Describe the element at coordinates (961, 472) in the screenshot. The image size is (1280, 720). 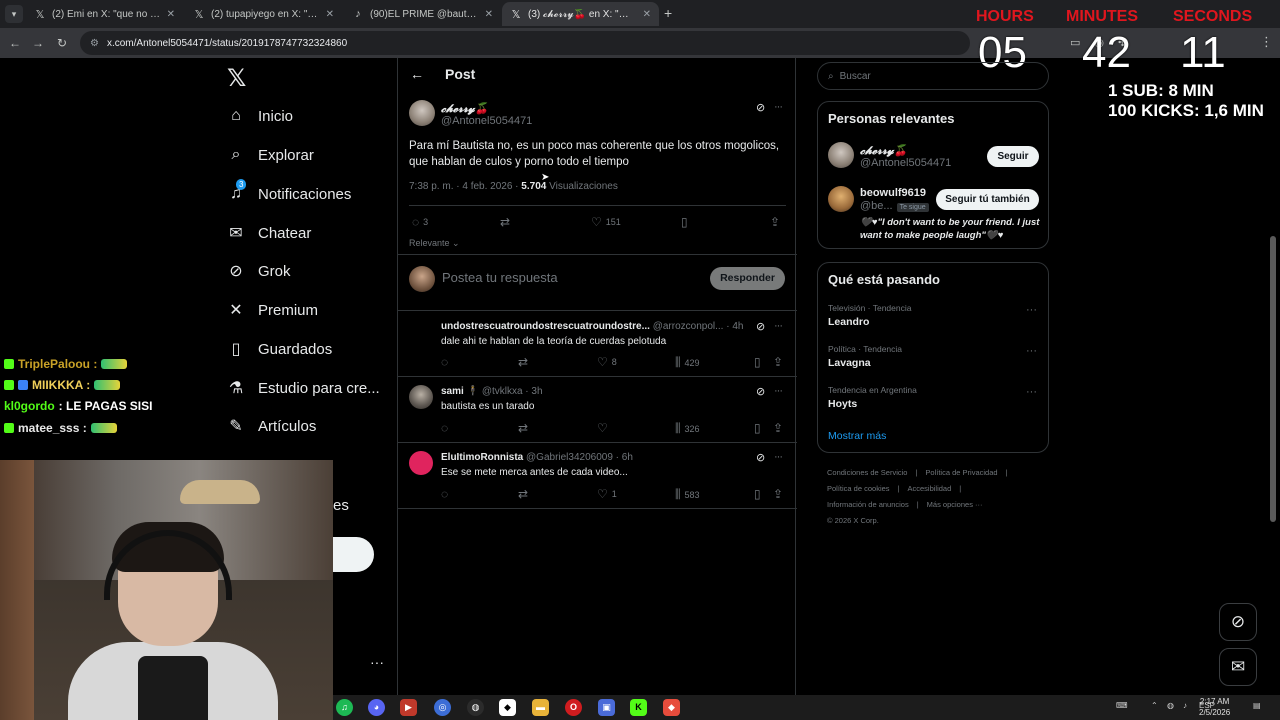
I see `footer-link: Política de Privacidad` at that location.